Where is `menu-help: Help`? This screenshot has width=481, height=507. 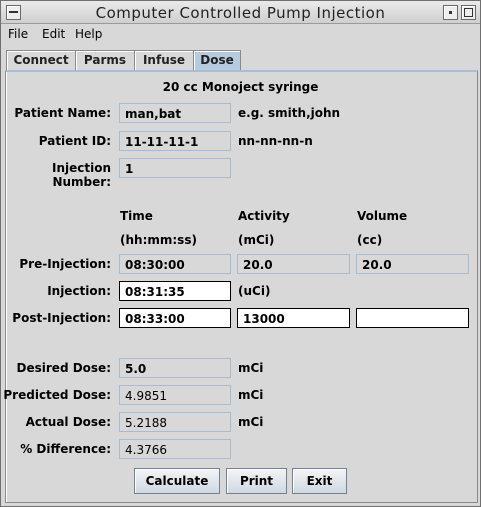
menu-help: Help is located at coordinates (88, 34).